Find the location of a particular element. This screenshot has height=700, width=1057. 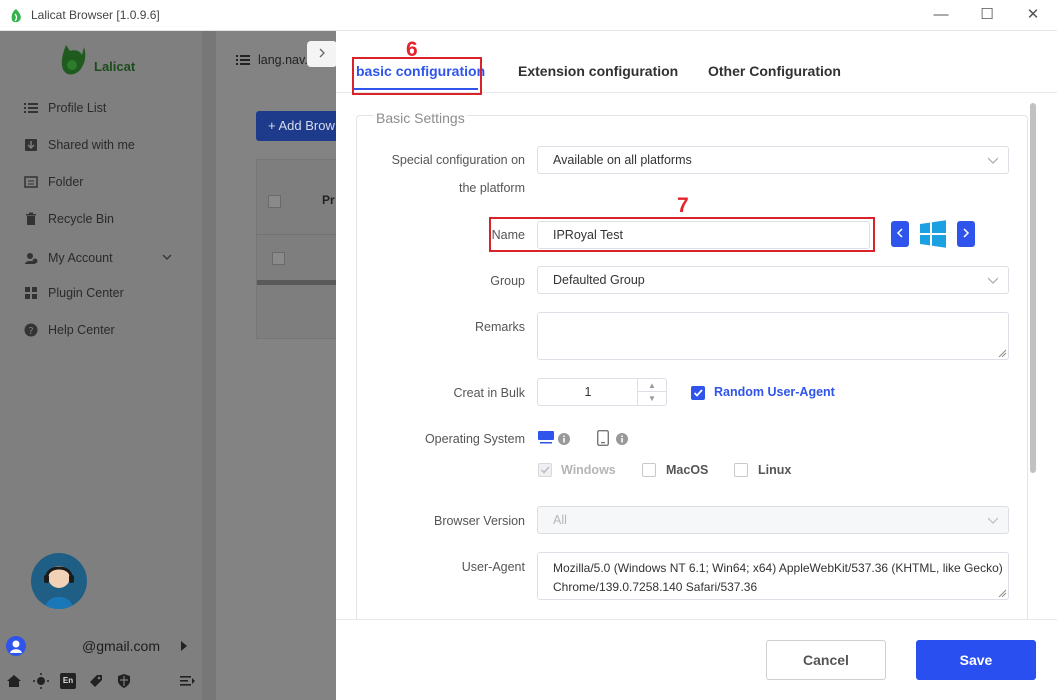

previous-platform-button is located at coordinates (900, 234).